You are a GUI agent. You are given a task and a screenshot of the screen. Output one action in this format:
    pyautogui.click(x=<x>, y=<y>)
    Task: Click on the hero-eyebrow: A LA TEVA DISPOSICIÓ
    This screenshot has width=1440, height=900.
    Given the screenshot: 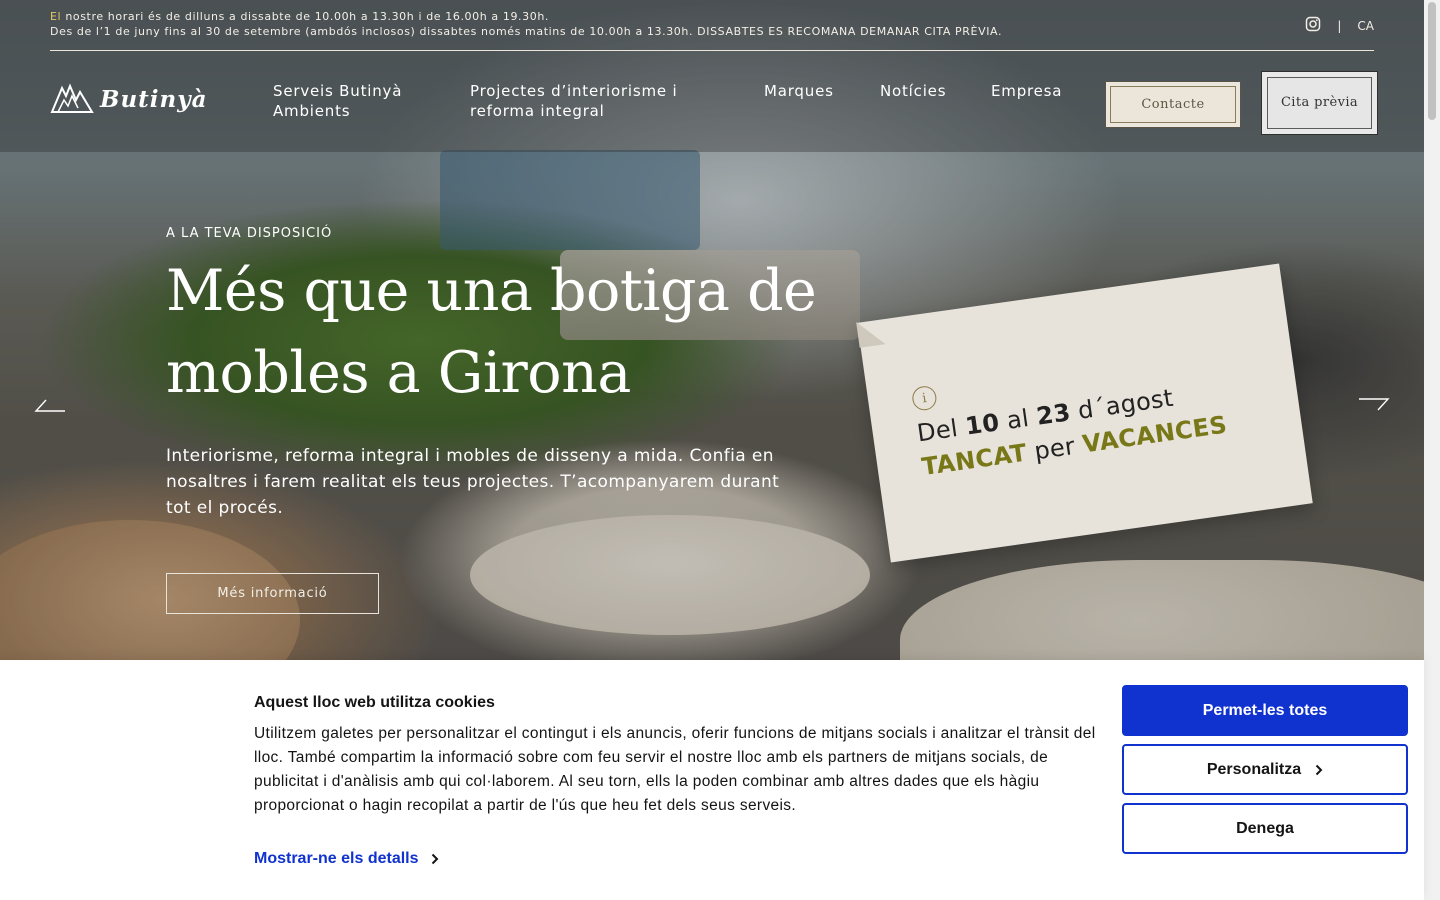 What is the action you would take?
    pyautogui.click(x=249, y=233)
    